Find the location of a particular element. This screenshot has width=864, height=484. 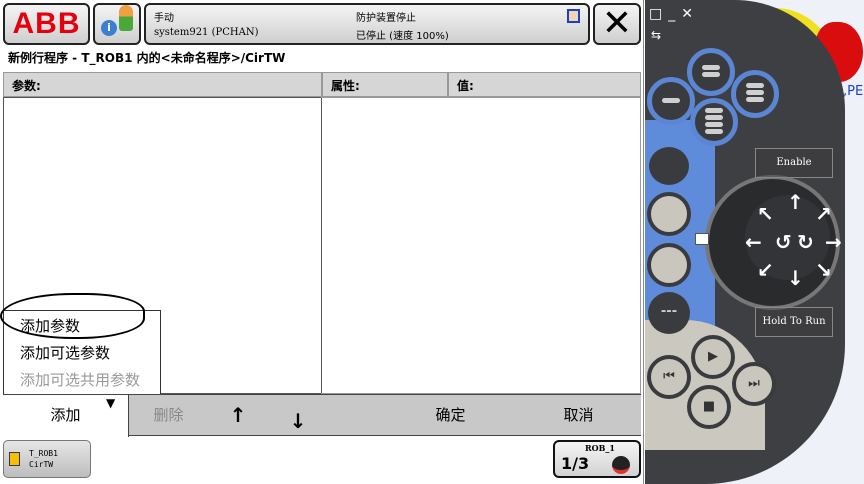

add-menu: 添加参数 添加可选参数 添加可选共用参数 is located at coordinates (82, 352).